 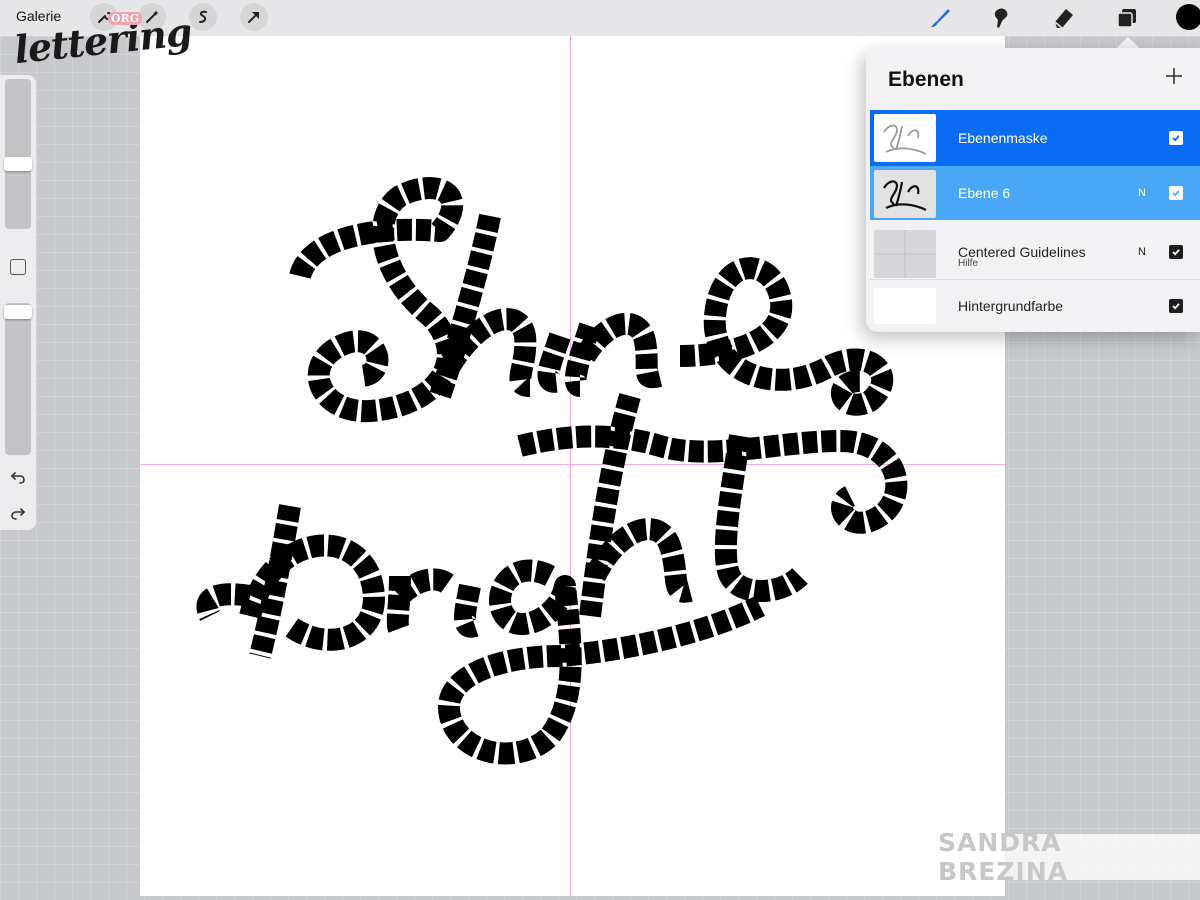 What do you see at coordinates (18, 267) in the screenshot?
I see `modify-button` at bounding box center [18, 267].